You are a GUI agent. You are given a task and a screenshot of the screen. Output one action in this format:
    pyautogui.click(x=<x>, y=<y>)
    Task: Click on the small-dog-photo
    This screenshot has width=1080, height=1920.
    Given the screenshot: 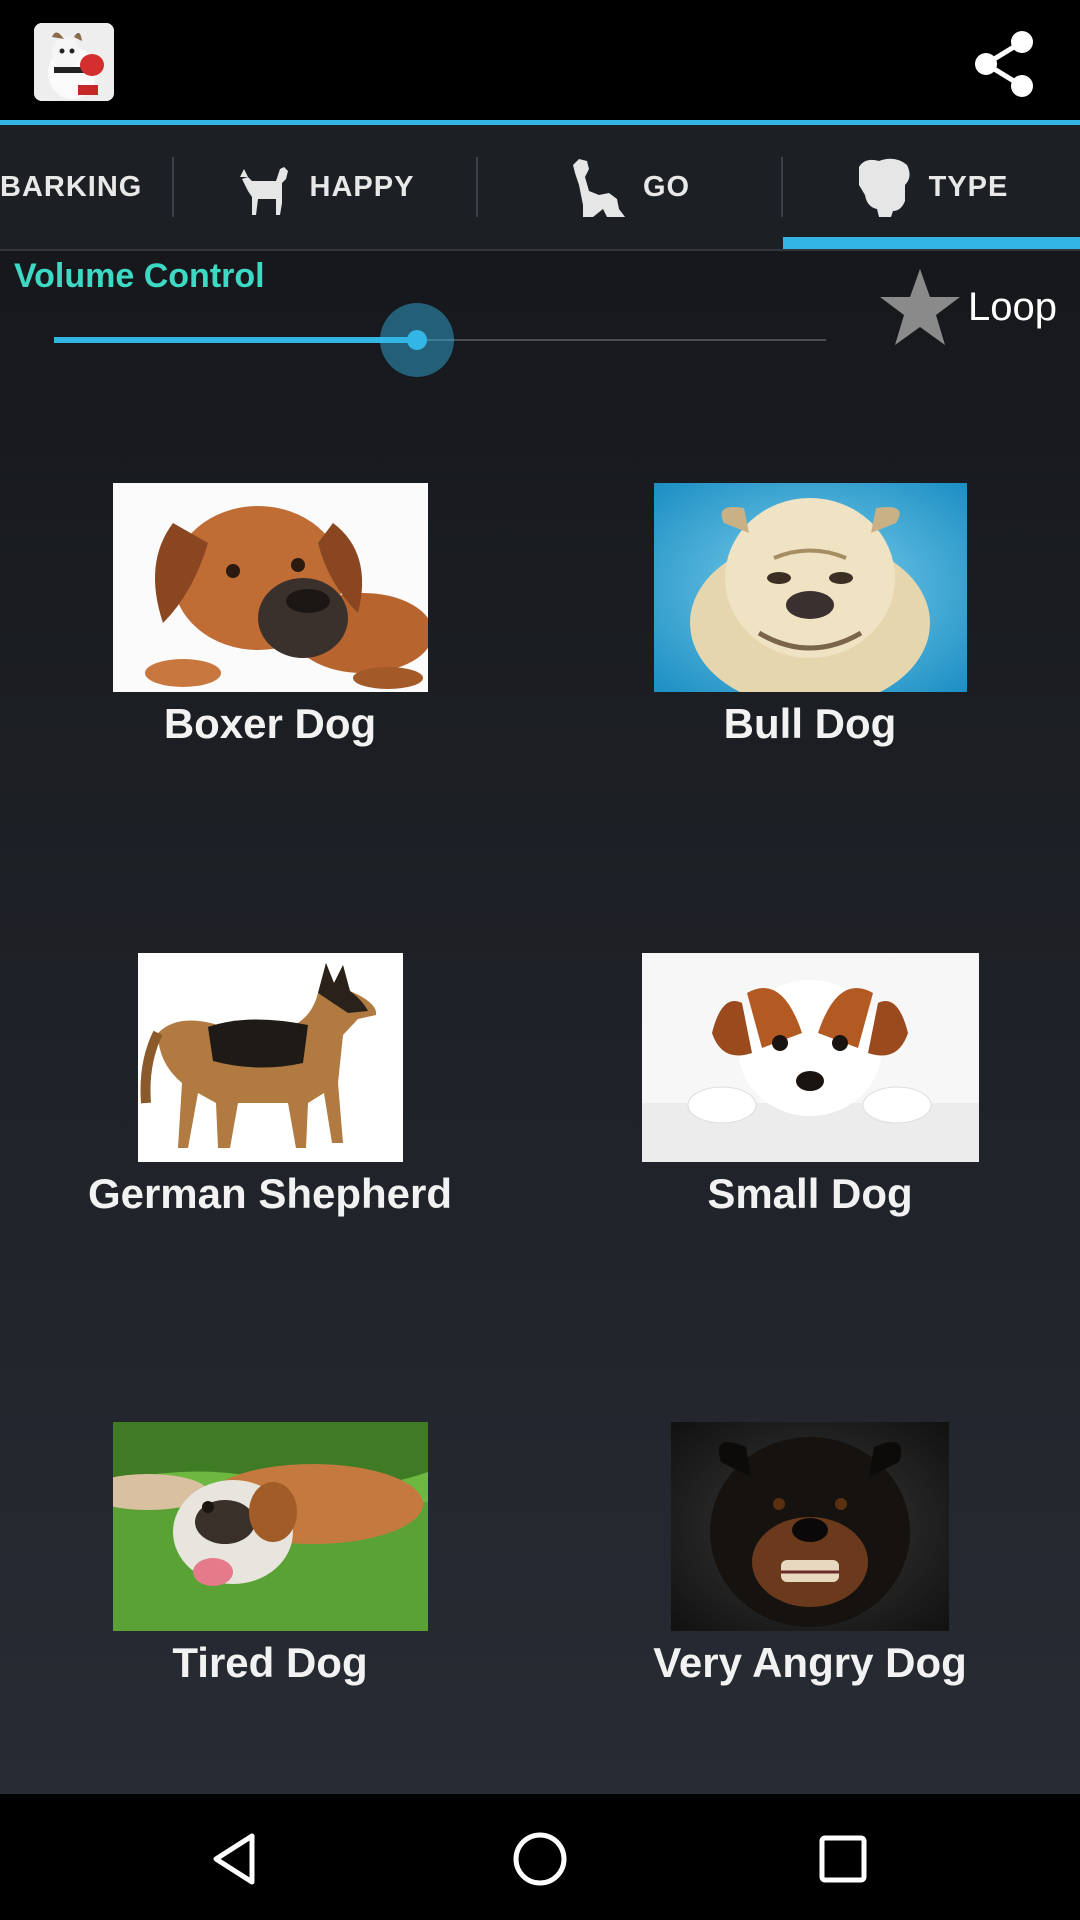 What is the action you would take?
    pyautogui.click(x=810, y=1057)
    